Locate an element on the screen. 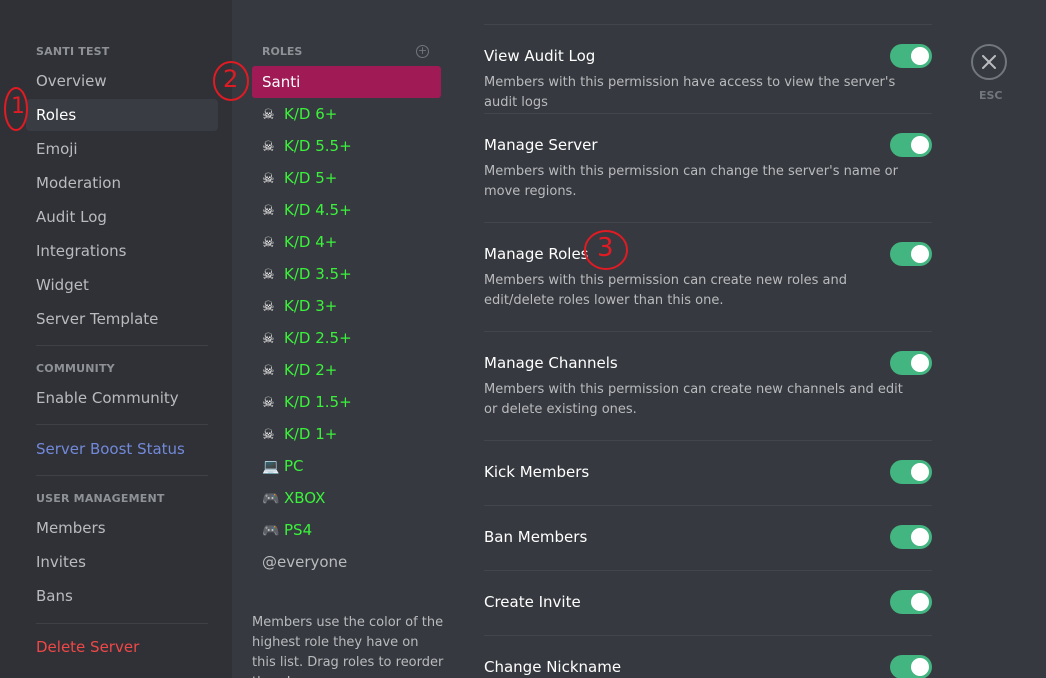 This screenshot has width=1046, height=678. role-name: PC is located at coordinates (294, 466).